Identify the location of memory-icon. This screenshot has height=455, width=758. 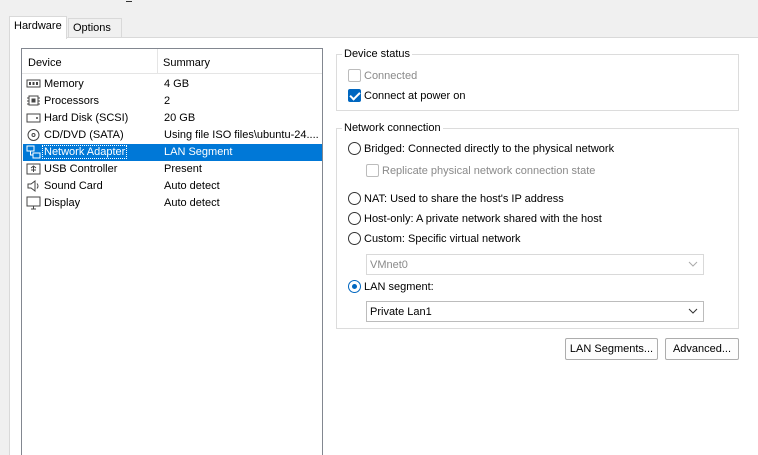
(33, 83).